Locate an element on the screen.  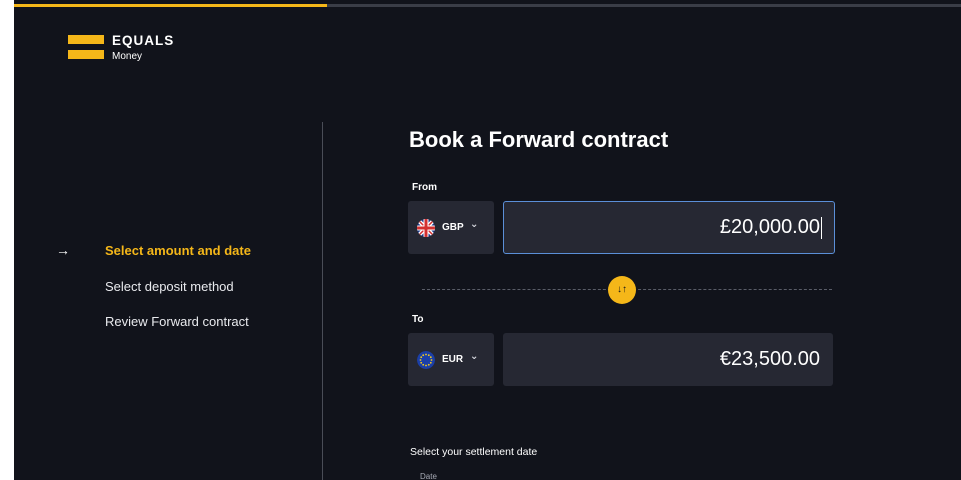
date-field-label: Date is located at coordinates (428, 476).